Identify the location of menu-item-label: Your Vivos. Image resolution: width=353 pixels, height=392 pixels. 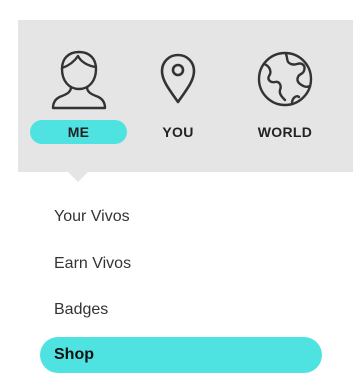
(92, 216).